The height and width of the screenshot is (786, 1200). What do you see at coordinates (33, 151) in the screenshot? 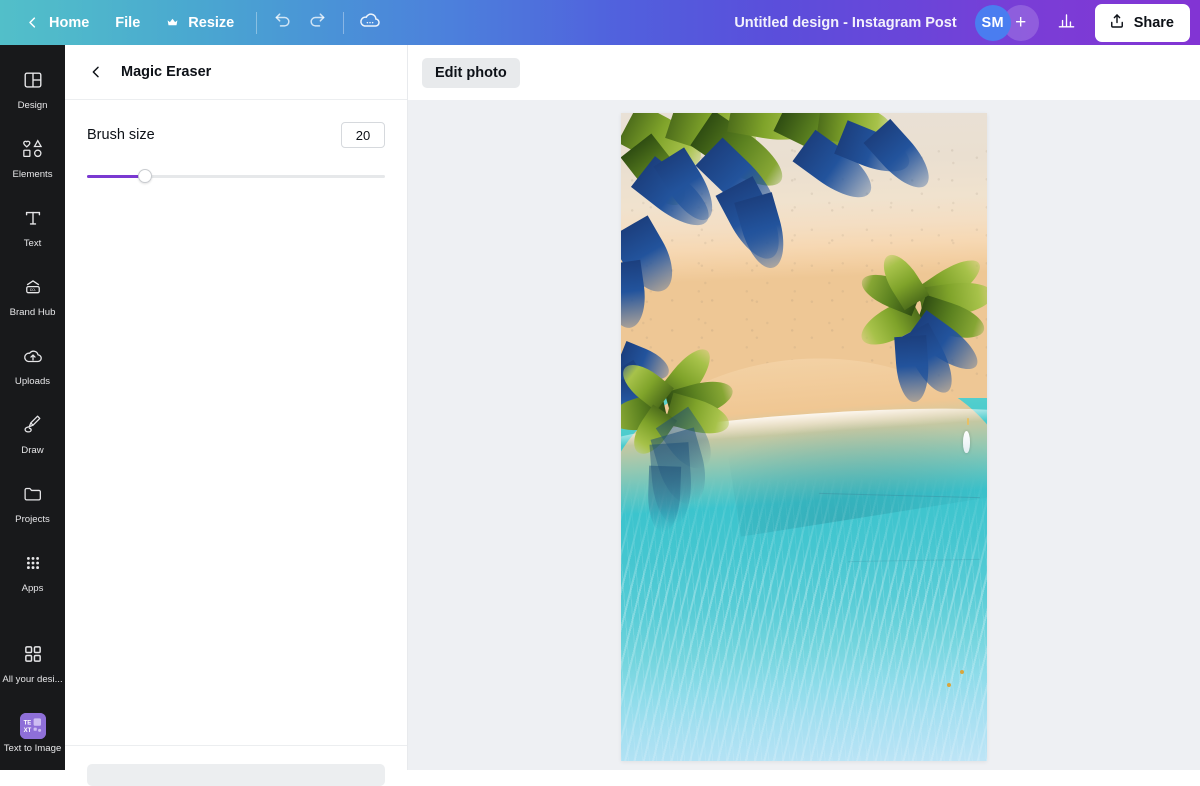
I see `elements-shapes-icon` at bounding box center [33, 151].